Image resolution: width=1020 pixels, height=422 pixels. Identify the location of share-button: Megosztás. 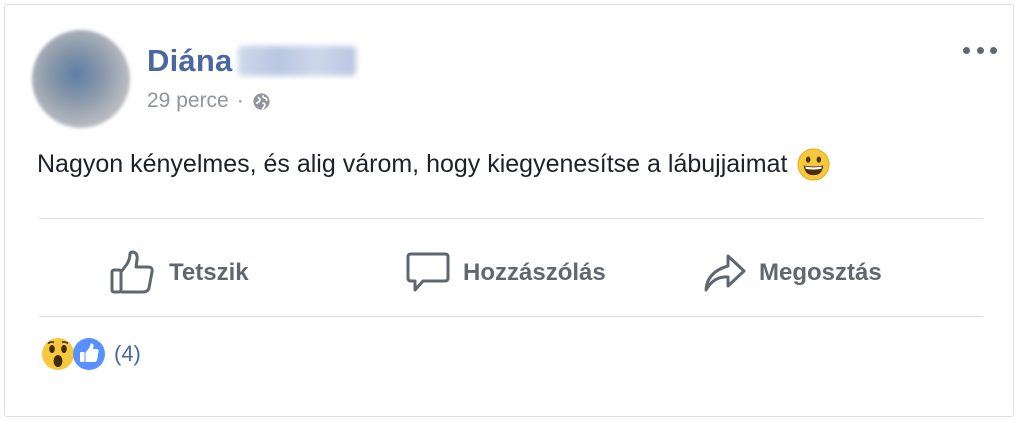
(792, 273).